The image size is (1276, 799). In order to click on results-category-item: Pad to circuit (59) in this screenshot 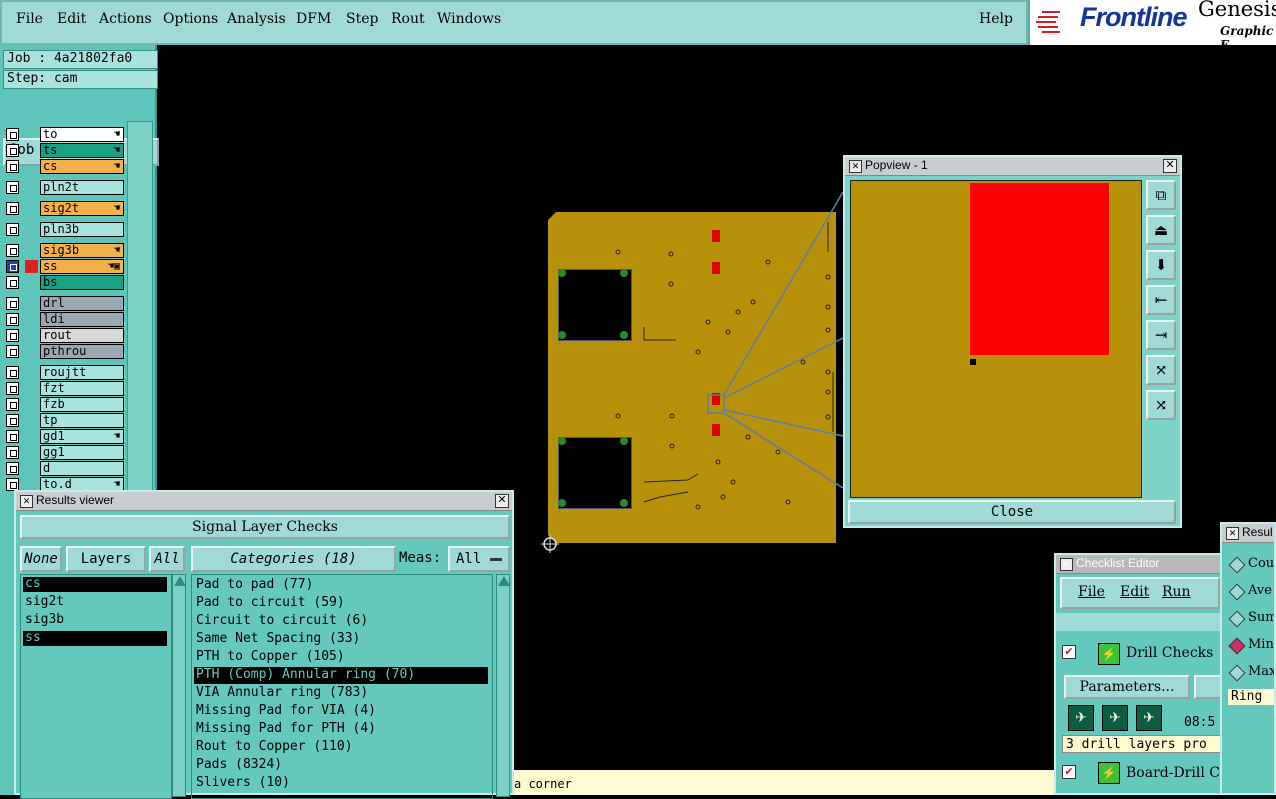, I will do `click(341, 603)`.